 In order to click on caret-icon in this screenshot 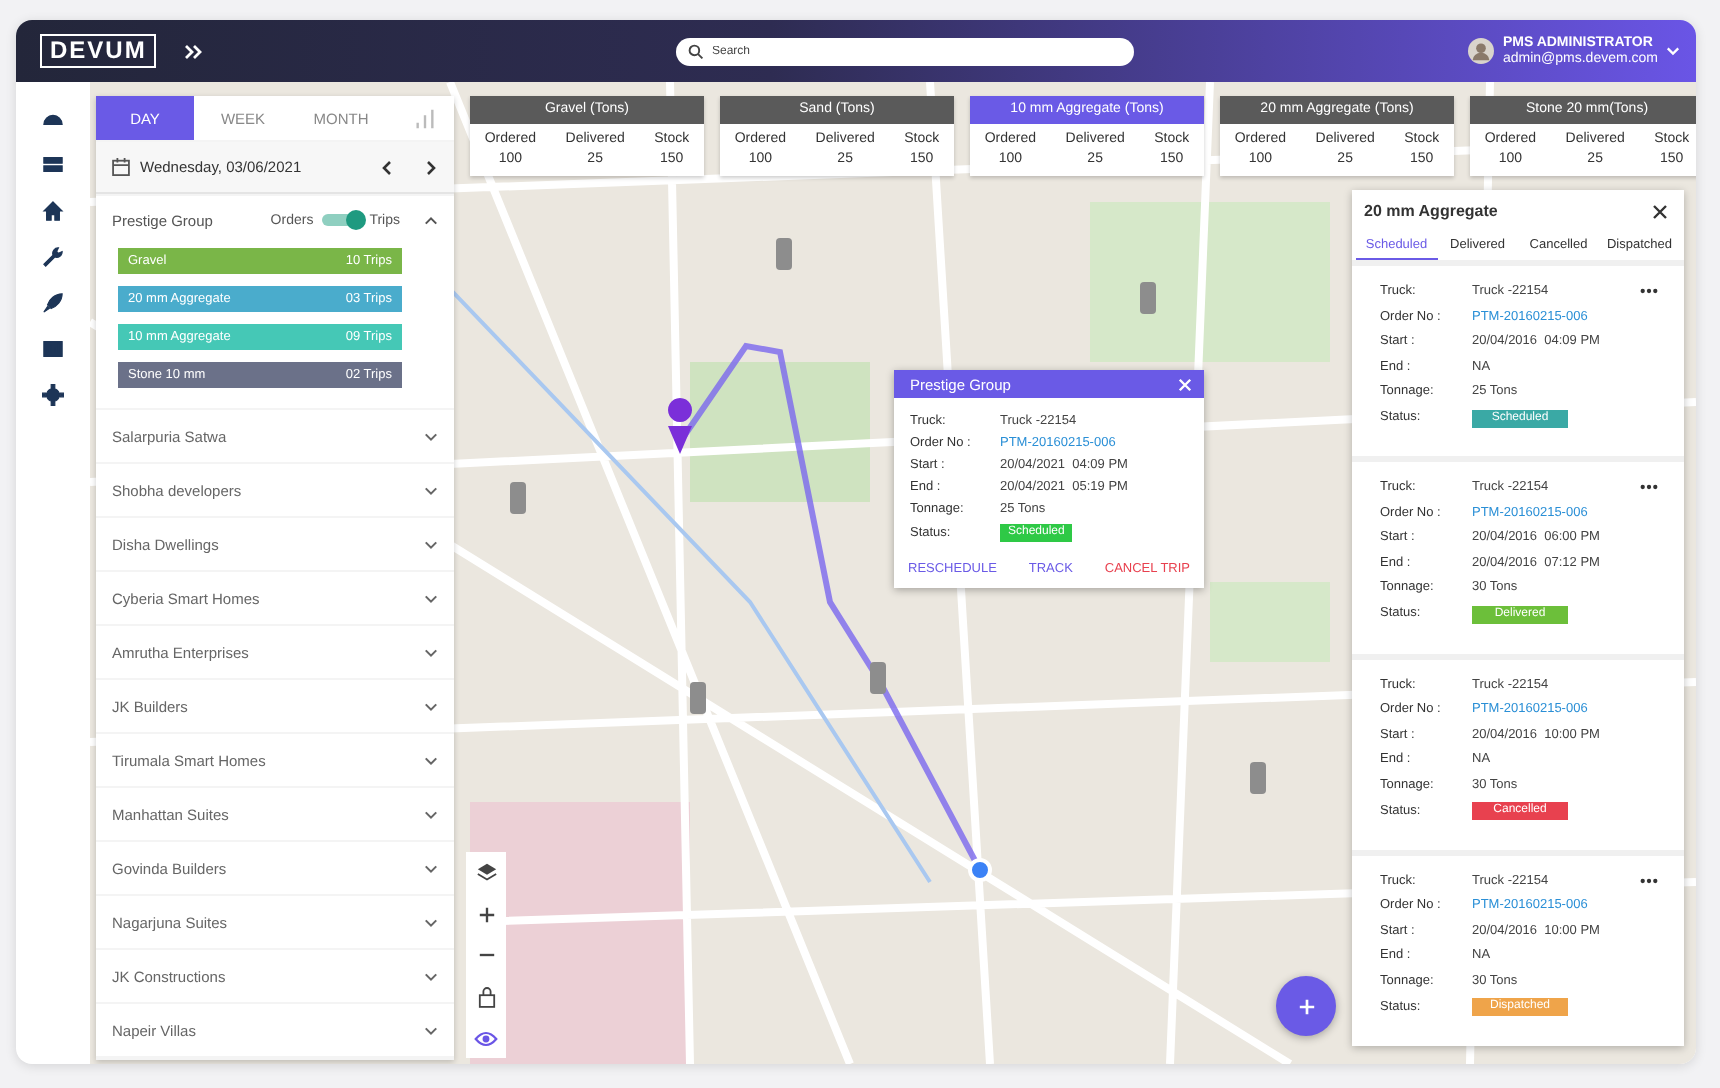, I will do `click(1673, 51)`.